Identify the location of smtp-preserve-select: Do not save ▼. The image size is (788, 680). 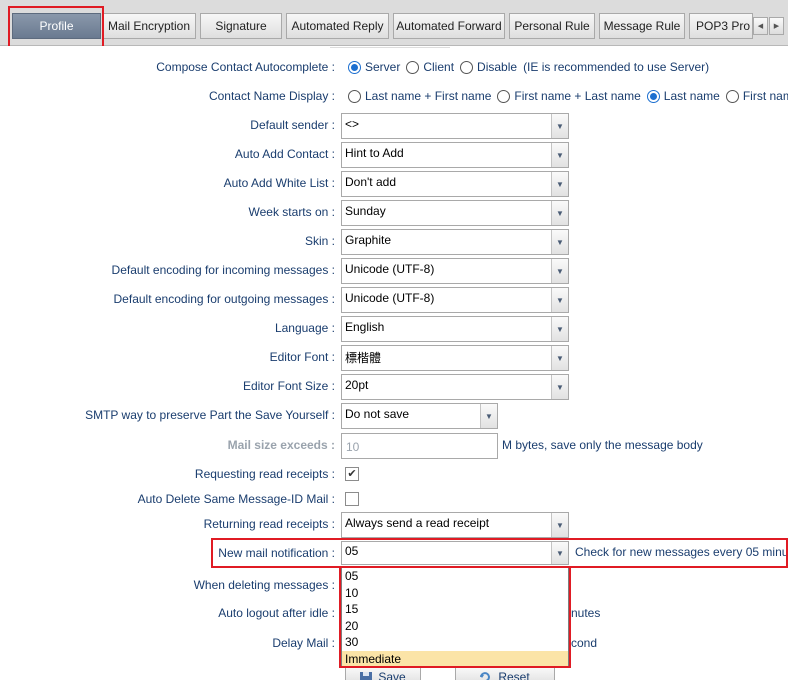
(419, 416).